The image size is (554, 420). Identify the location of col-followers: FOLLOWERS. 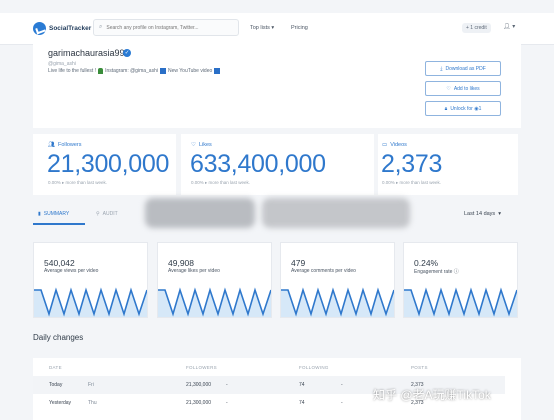
(201, 367).